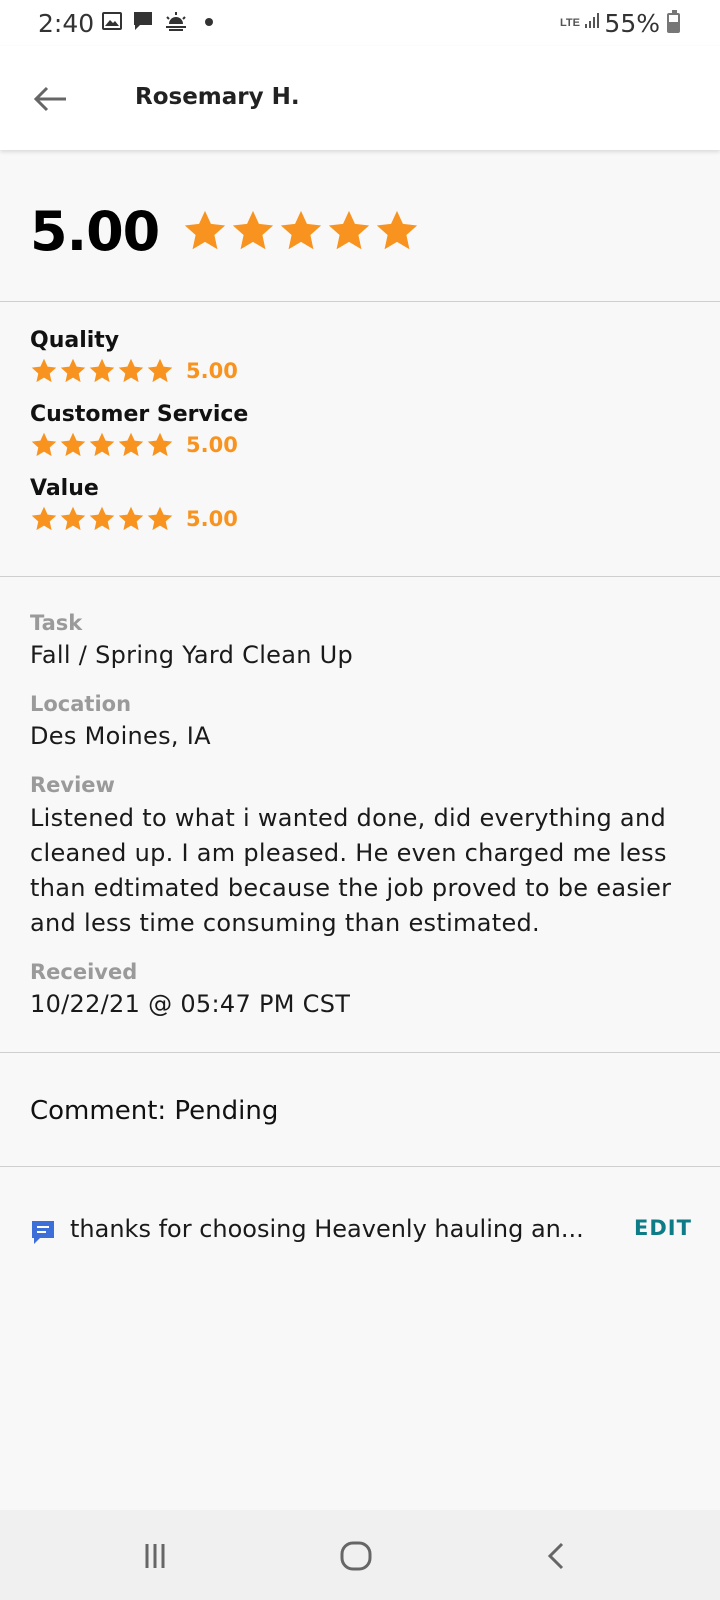 This screenshot has width=720, height=1600. Describe the element at coordinates (176, 21) in the screenshot. I see `weather-icon` at that location.